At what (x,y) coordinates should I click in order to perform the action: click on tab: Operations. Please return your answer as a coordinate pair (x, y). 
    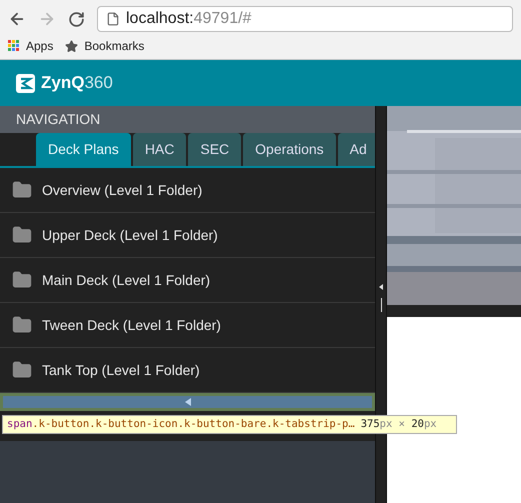
    Looking at the image, I should click on (289, 149).